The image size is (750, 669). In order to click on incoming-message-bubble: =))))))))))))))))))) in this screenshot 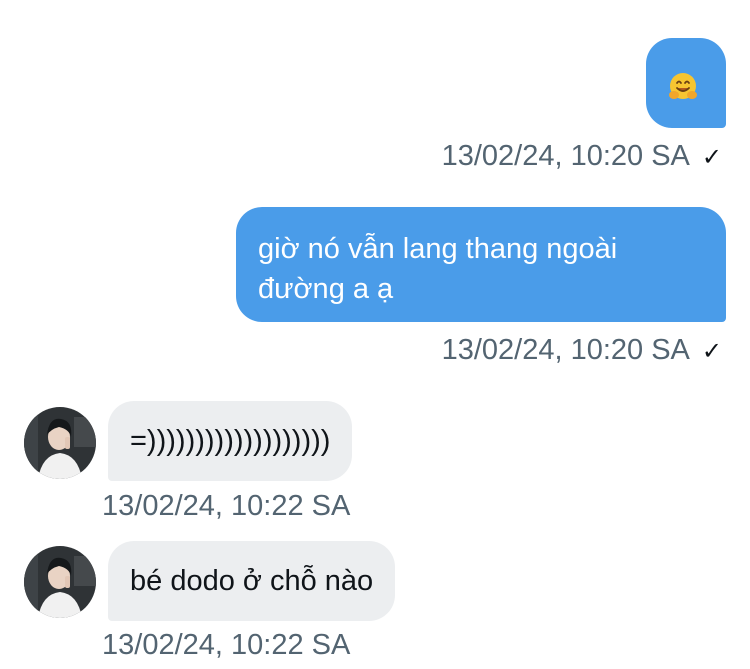, I will do `click(230, 441)`.